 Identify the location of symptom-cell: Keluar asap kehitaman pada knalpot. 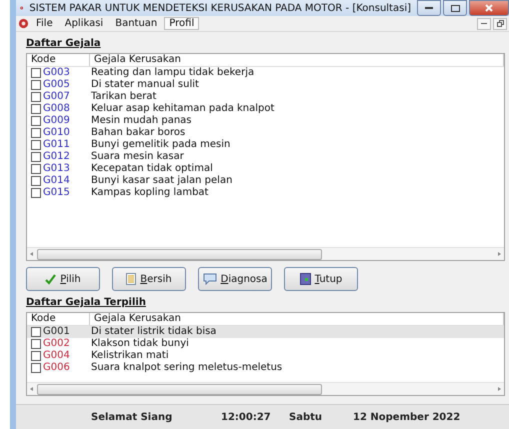
(182, 109).